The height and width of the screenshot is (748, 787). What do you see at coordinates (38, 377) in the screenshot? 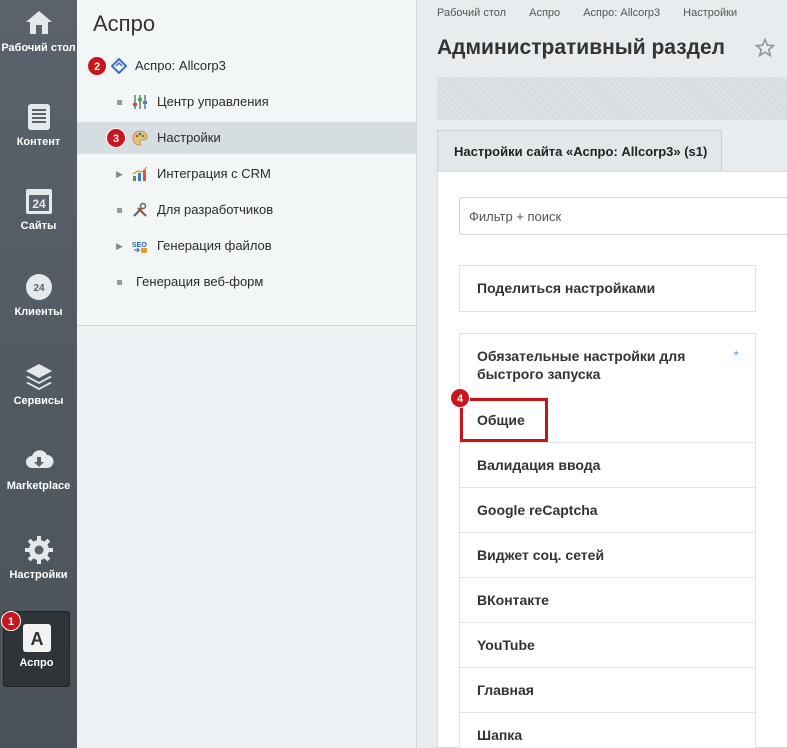
I see `layers-icon` at bounding box center [38, 377].